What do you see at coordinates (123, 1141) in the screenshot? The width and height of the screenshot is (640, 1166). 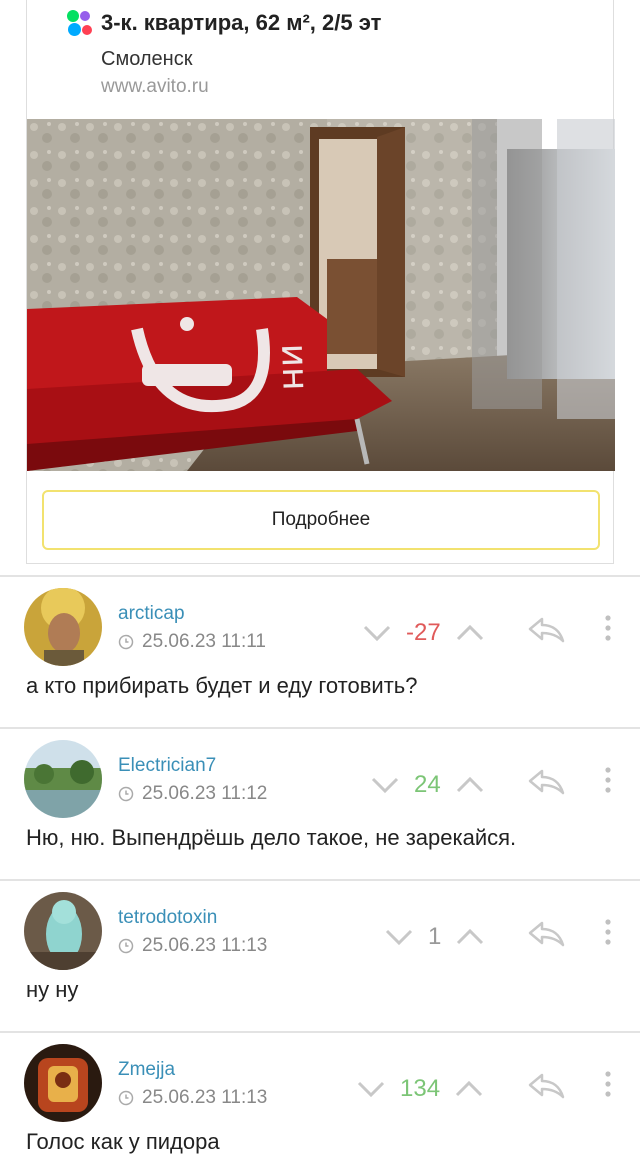 I see `comment-text: Голос как у пидора` at bounding box center [123, 1141].